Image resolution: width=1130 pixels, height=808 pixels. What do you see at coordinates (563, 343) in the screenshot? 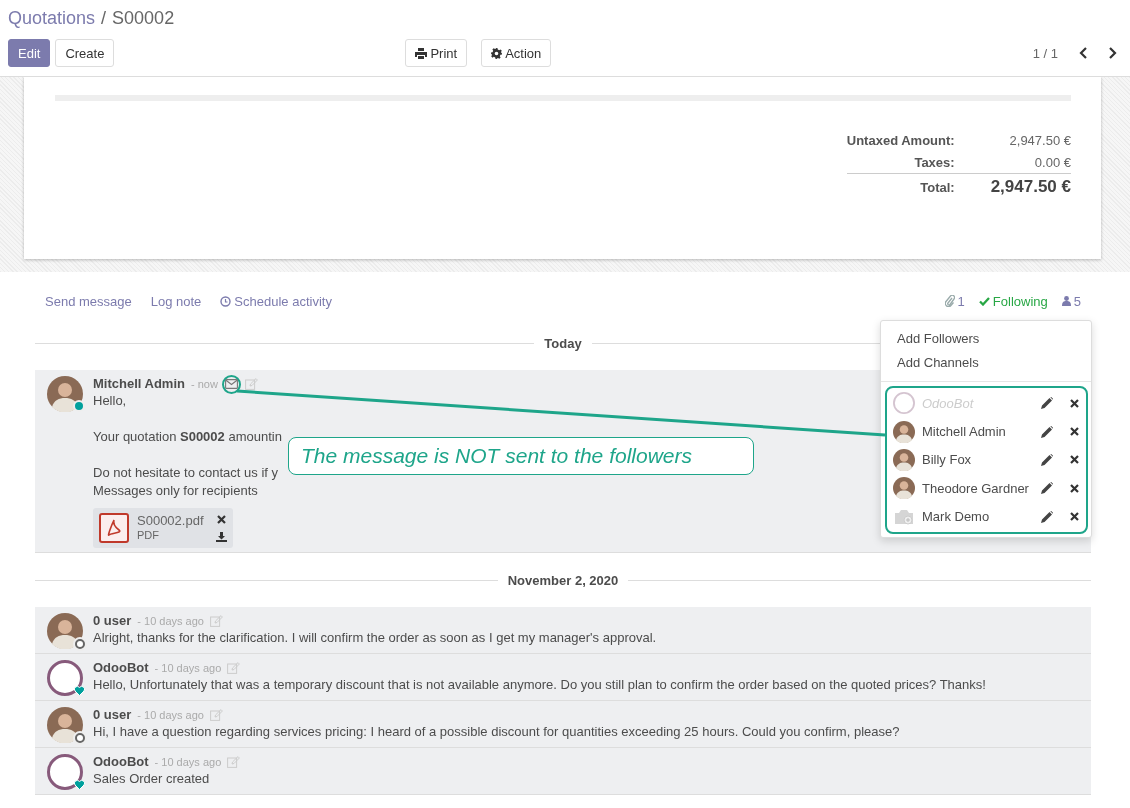
I see `day-separator: Today` at bounding box center [563, 343].